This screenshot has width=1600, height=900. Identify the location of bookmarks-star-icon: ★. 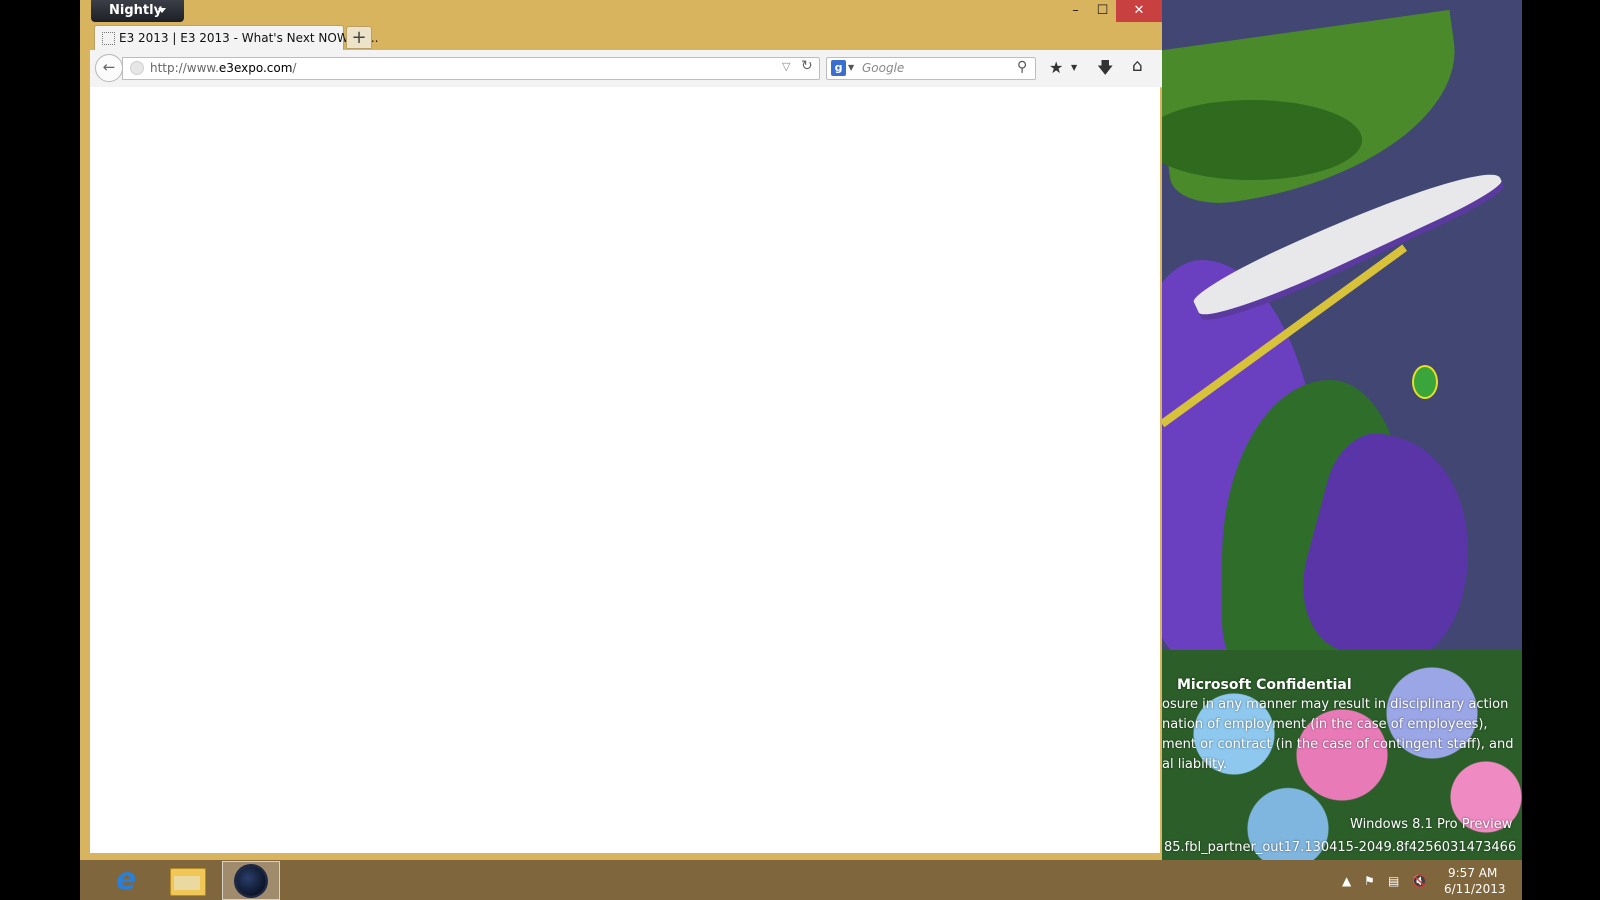
(1056, 67).